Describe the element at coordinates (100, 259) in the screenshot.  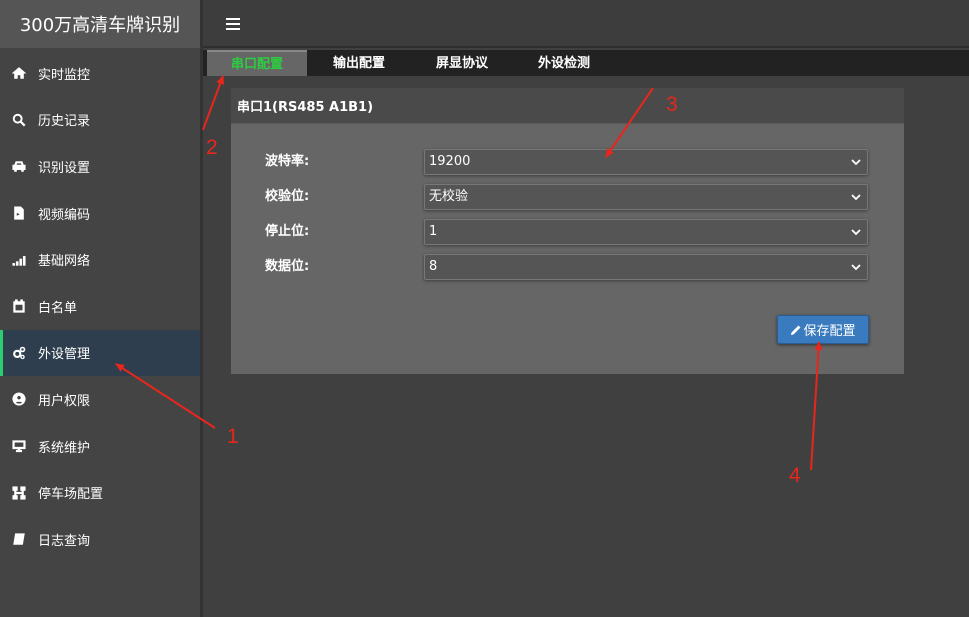
I see `sidebar-item-basic-network: 基础网络` at that location.